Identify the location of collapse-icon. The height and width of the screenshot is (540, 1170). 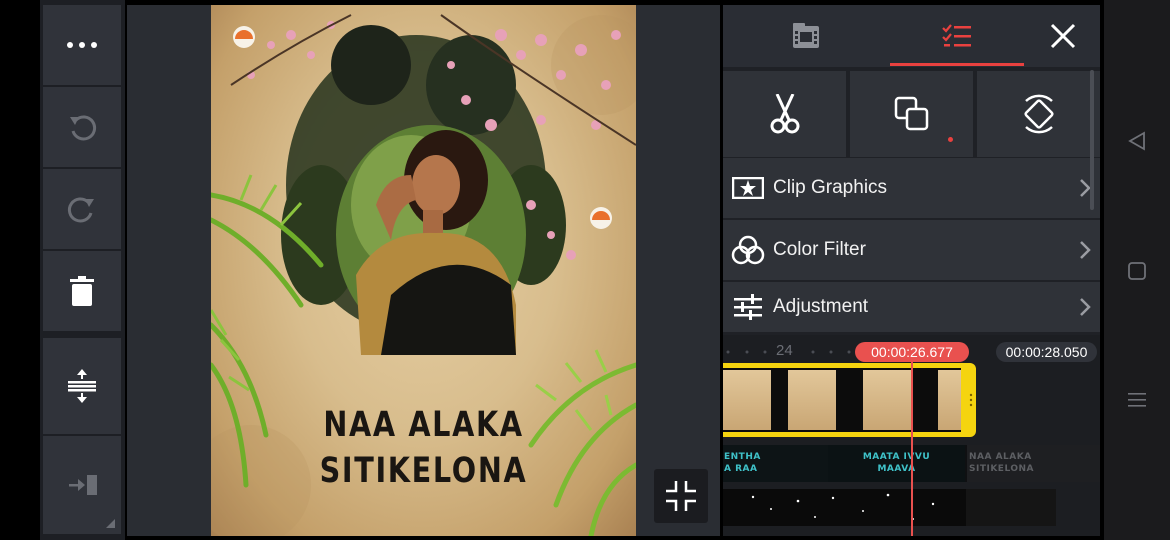
(681, 496).